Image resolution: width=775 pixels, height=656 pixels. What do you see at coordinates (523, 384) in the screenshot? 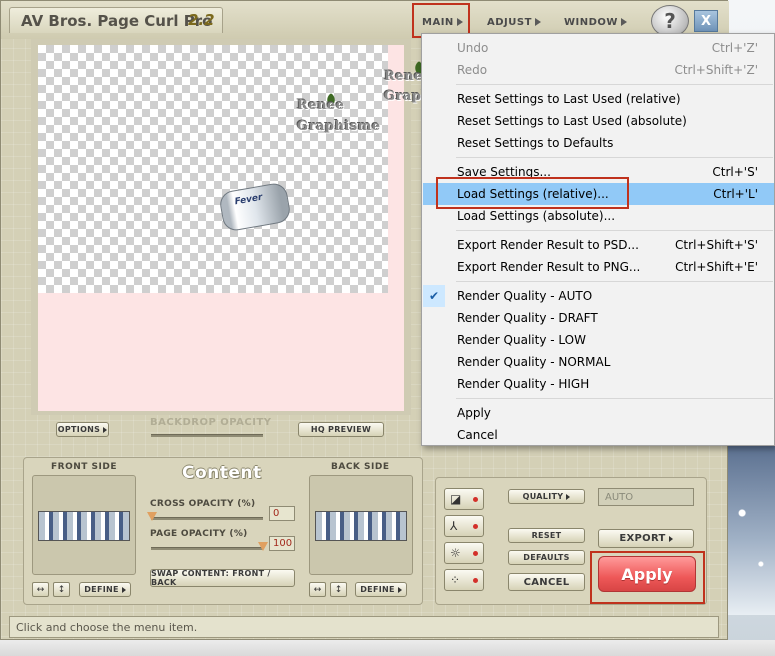
I see `menu-item-label: Render Quality - HIGH` at bounding box center [523, 384].